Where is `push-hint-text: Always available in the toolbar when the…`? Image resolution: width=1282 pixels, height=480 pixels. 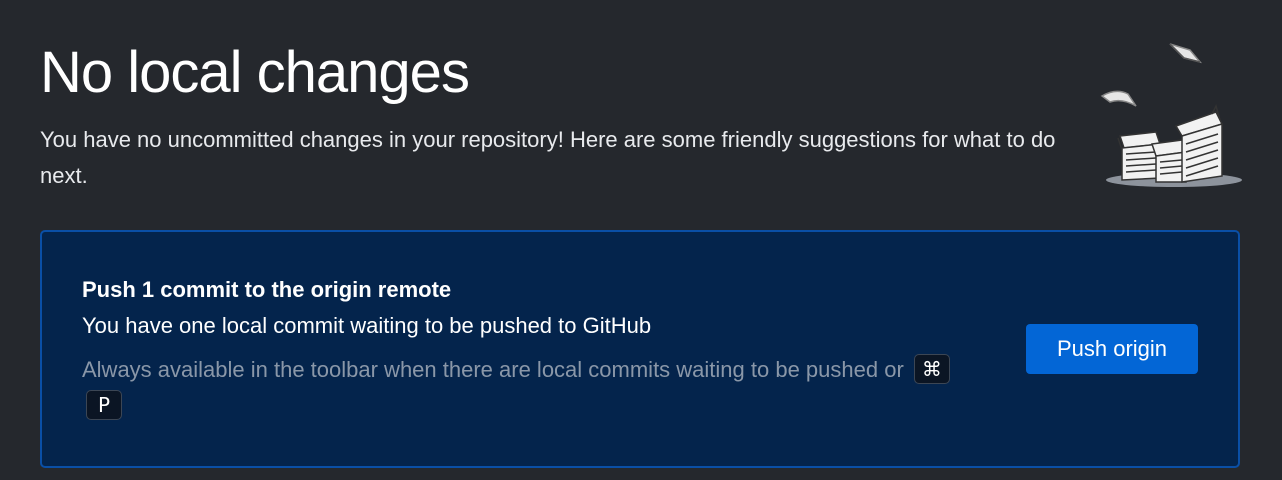 push-hint-text: Always available in the toolbar when the… is located at coordinates (493, 369).